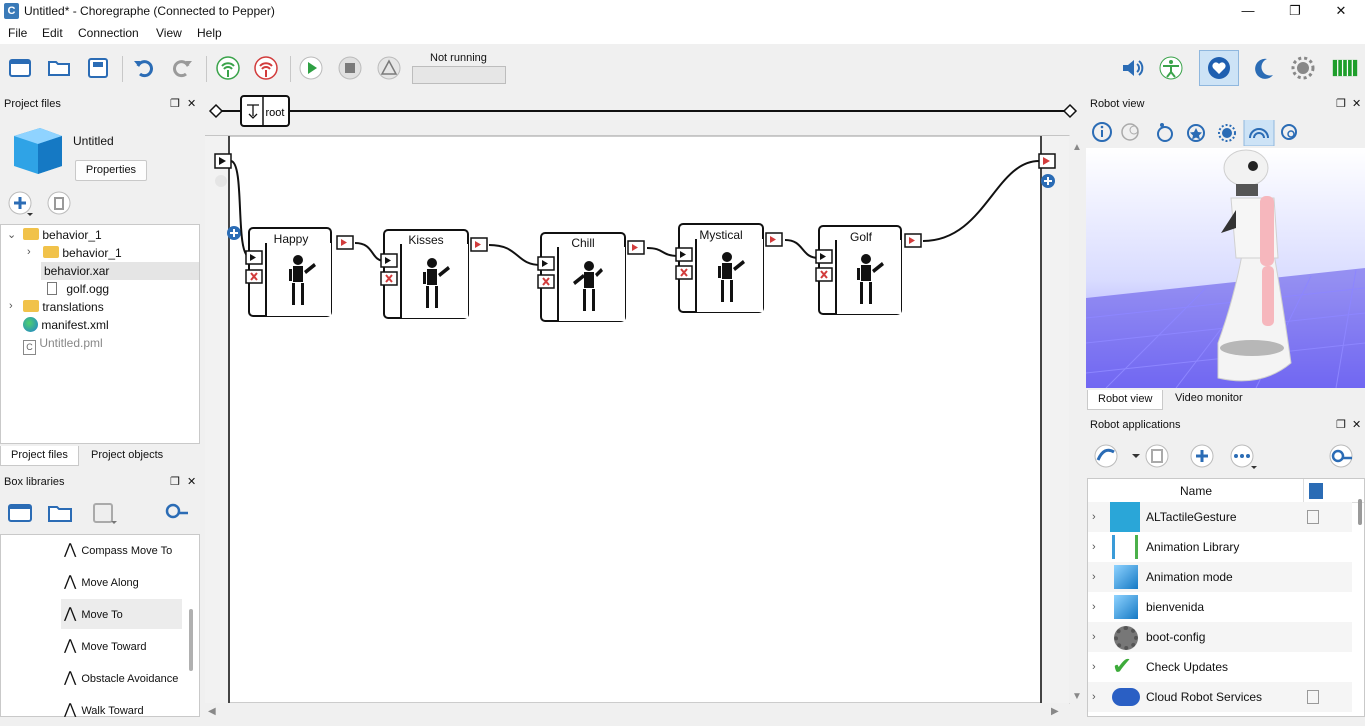 The image size is (1365, 726). Describe the element at coordinates (1055, 711) in the screenshot. I see `scroll-right-icon: ▶` at that location.